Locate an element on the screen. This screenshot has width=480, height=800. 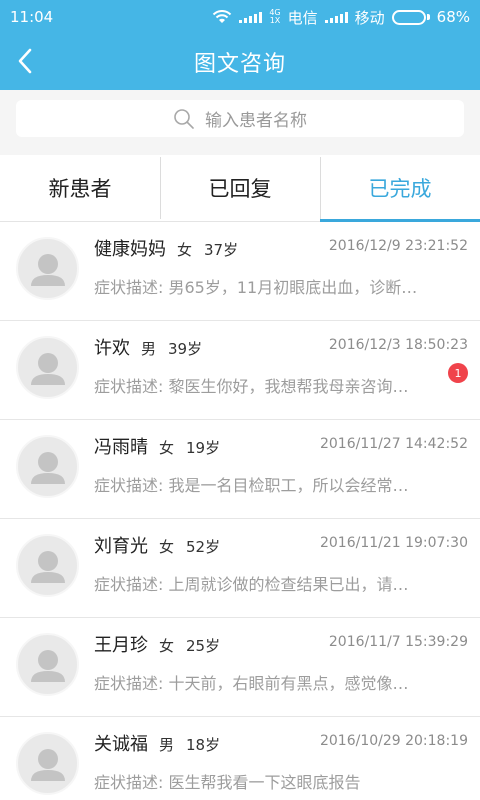
message-time: 2016/11/27 14:42:52 is located at coordinates (393, 444).